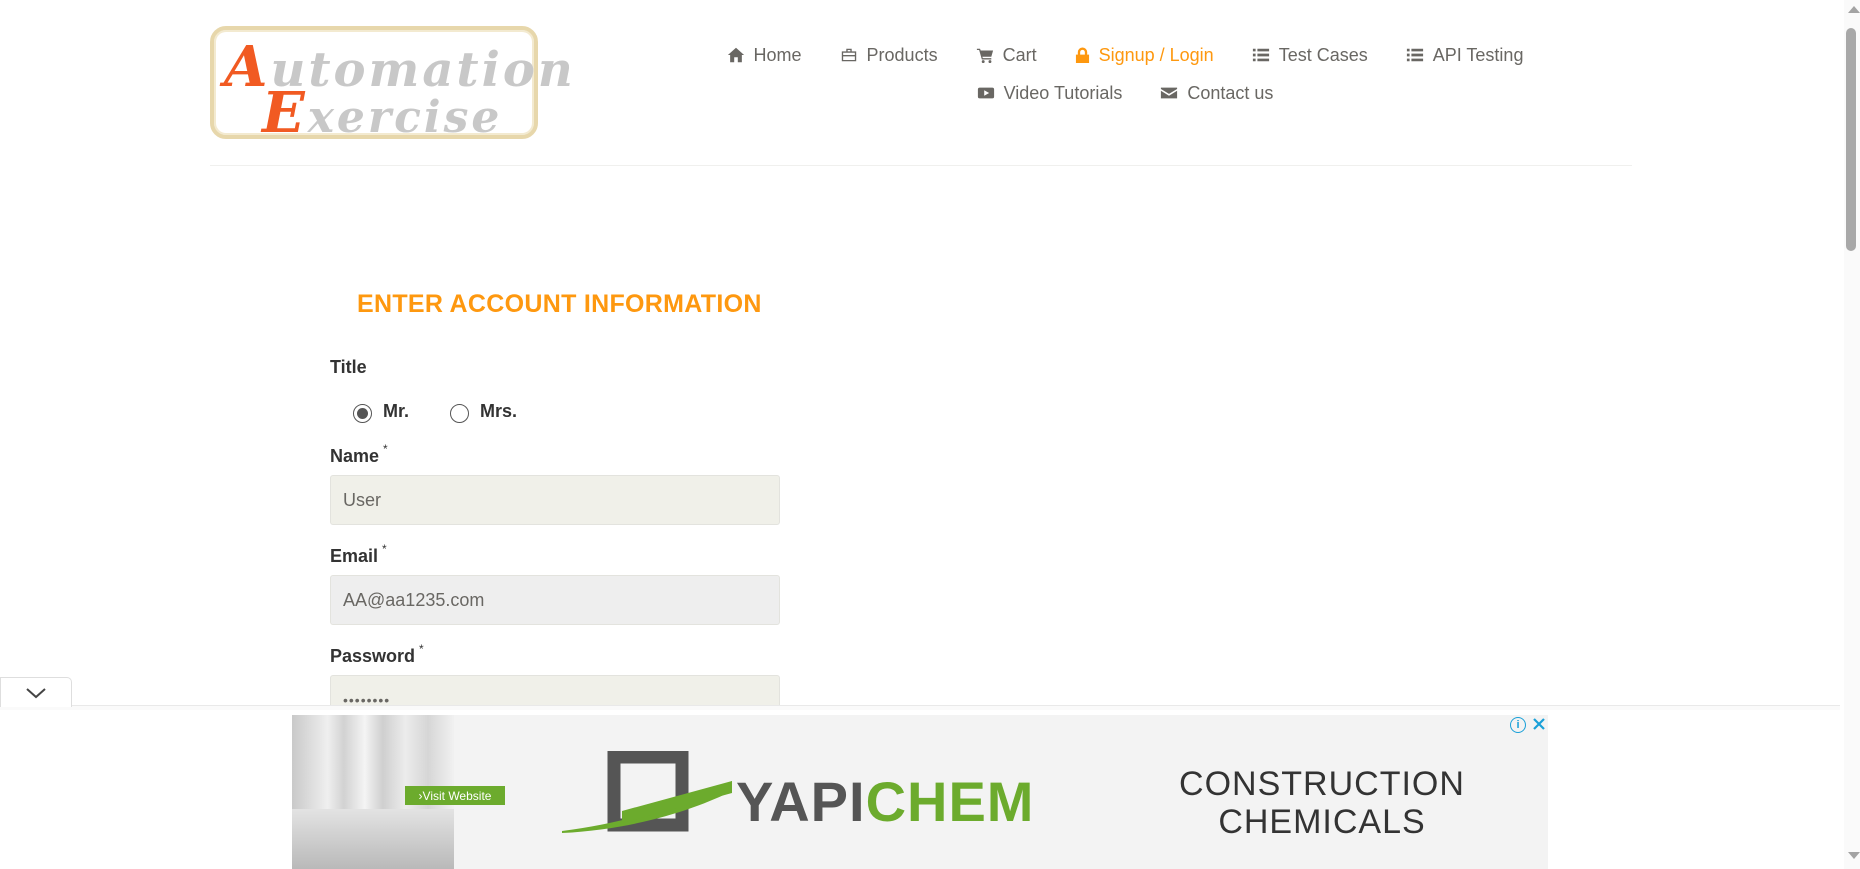 The image size is (1860, 869). I want to click on ad-tagline-line-2: CHEMICALS, so click(1322, 822).